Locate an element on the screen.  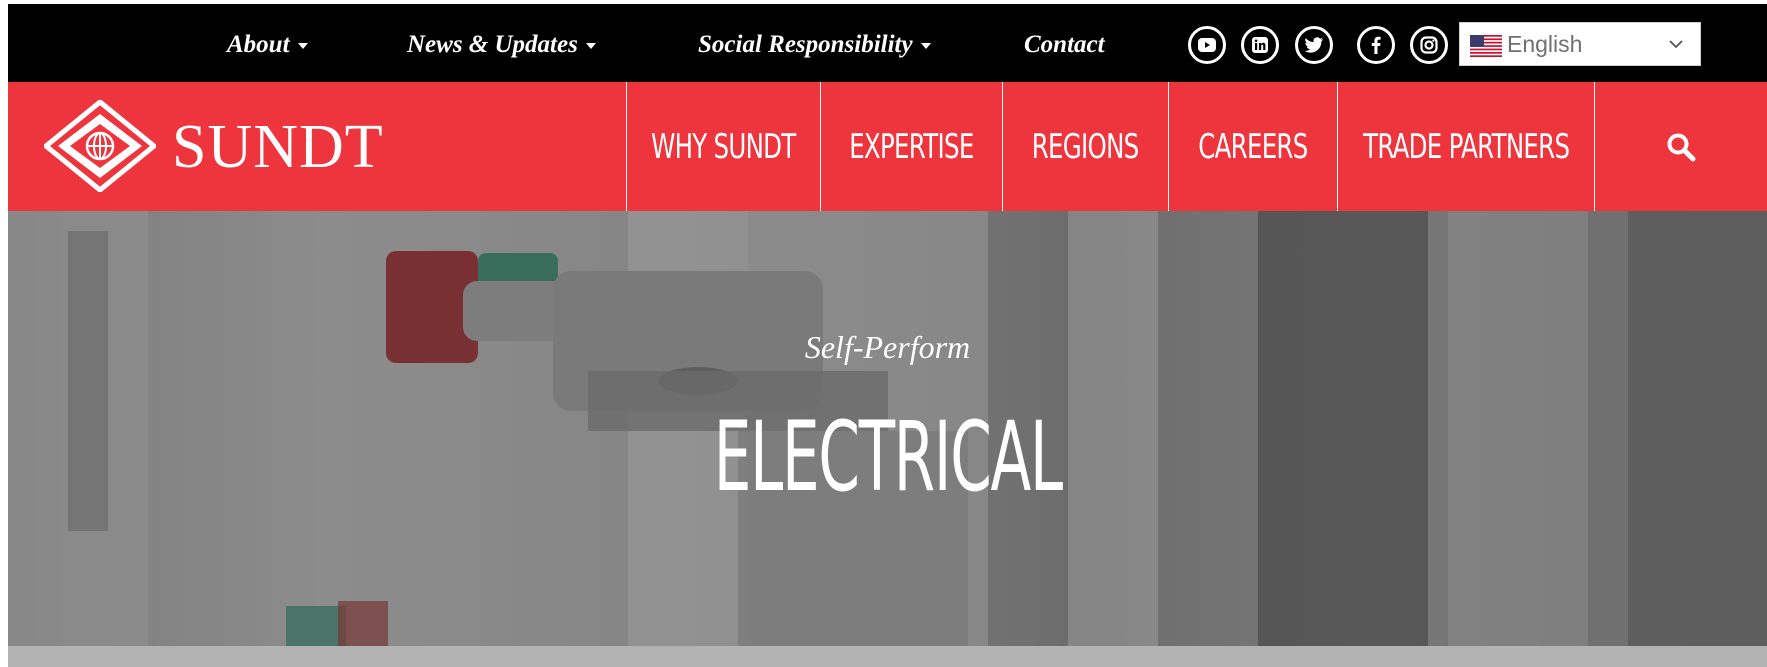
nav-careers: CAREERS is located at coordinates (1252, 146).